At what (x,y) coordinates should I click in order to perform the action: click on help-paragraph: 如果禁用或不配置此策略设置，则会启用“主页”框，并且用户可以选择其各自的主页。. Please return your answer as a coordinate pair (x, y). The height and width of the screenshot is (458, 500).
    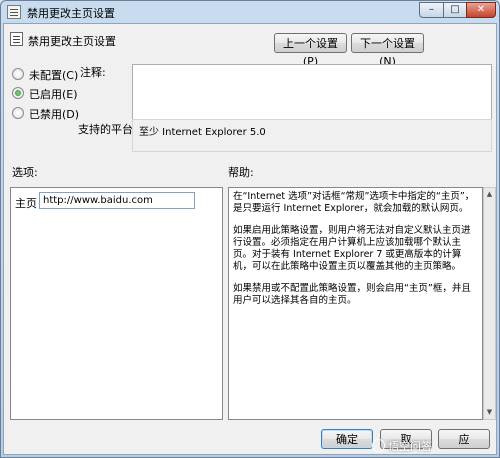
    Looking at the image, I should click on (352, 294).